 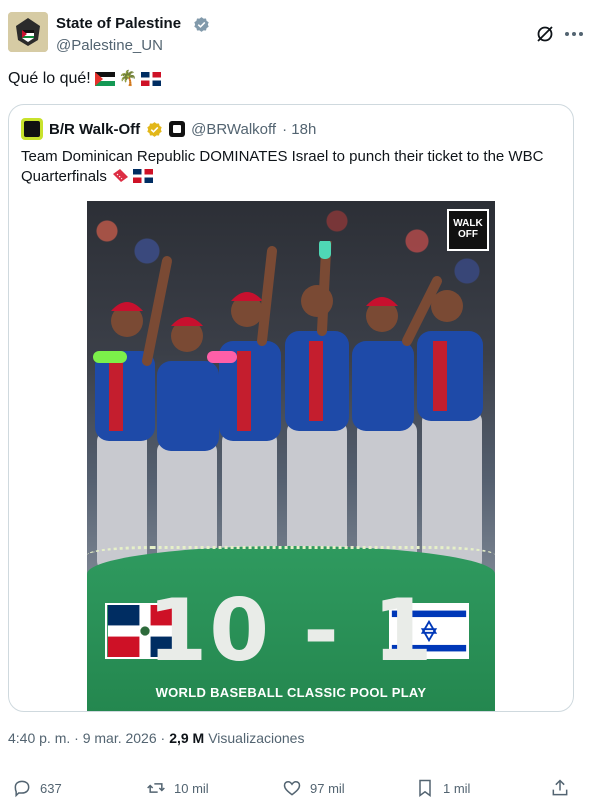 I want to click on walkoff-logo: WALK OFF, so click(x=468, y=230).